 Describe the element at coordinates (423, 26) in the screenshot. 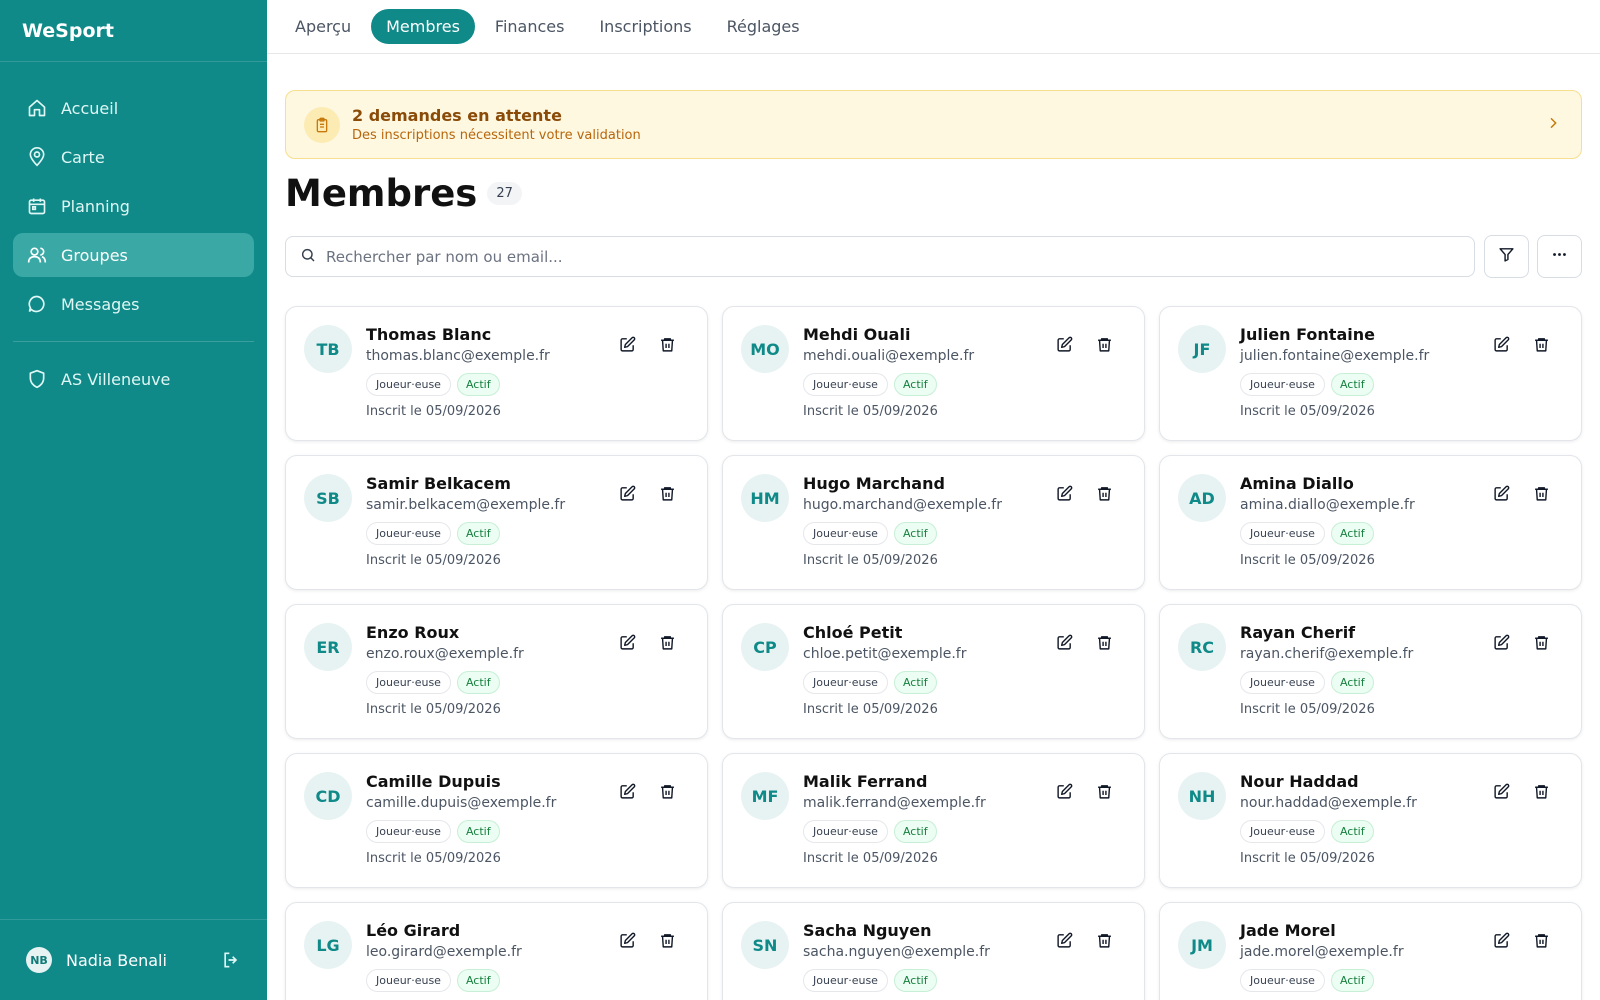

I see `tab-membres: Membres` at that location.